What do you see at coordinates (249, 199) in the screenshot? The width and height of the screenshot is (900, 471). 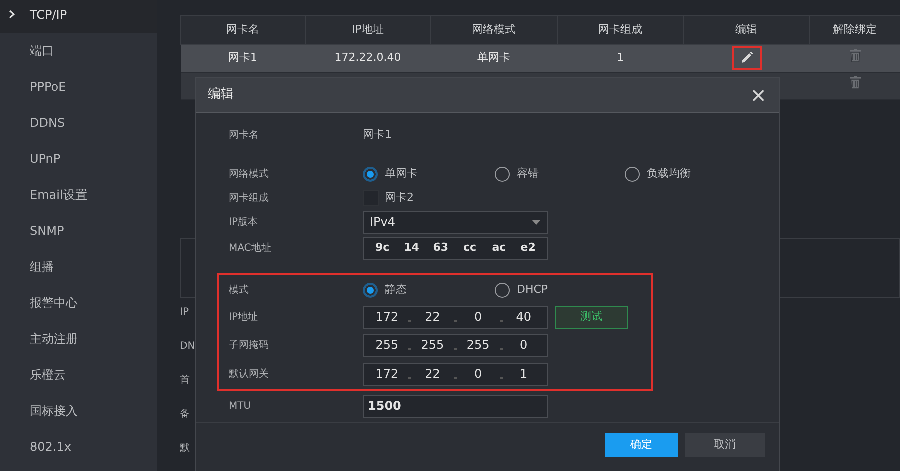 I see `field-label: 网卡组成` at bounding box center [249, 199].